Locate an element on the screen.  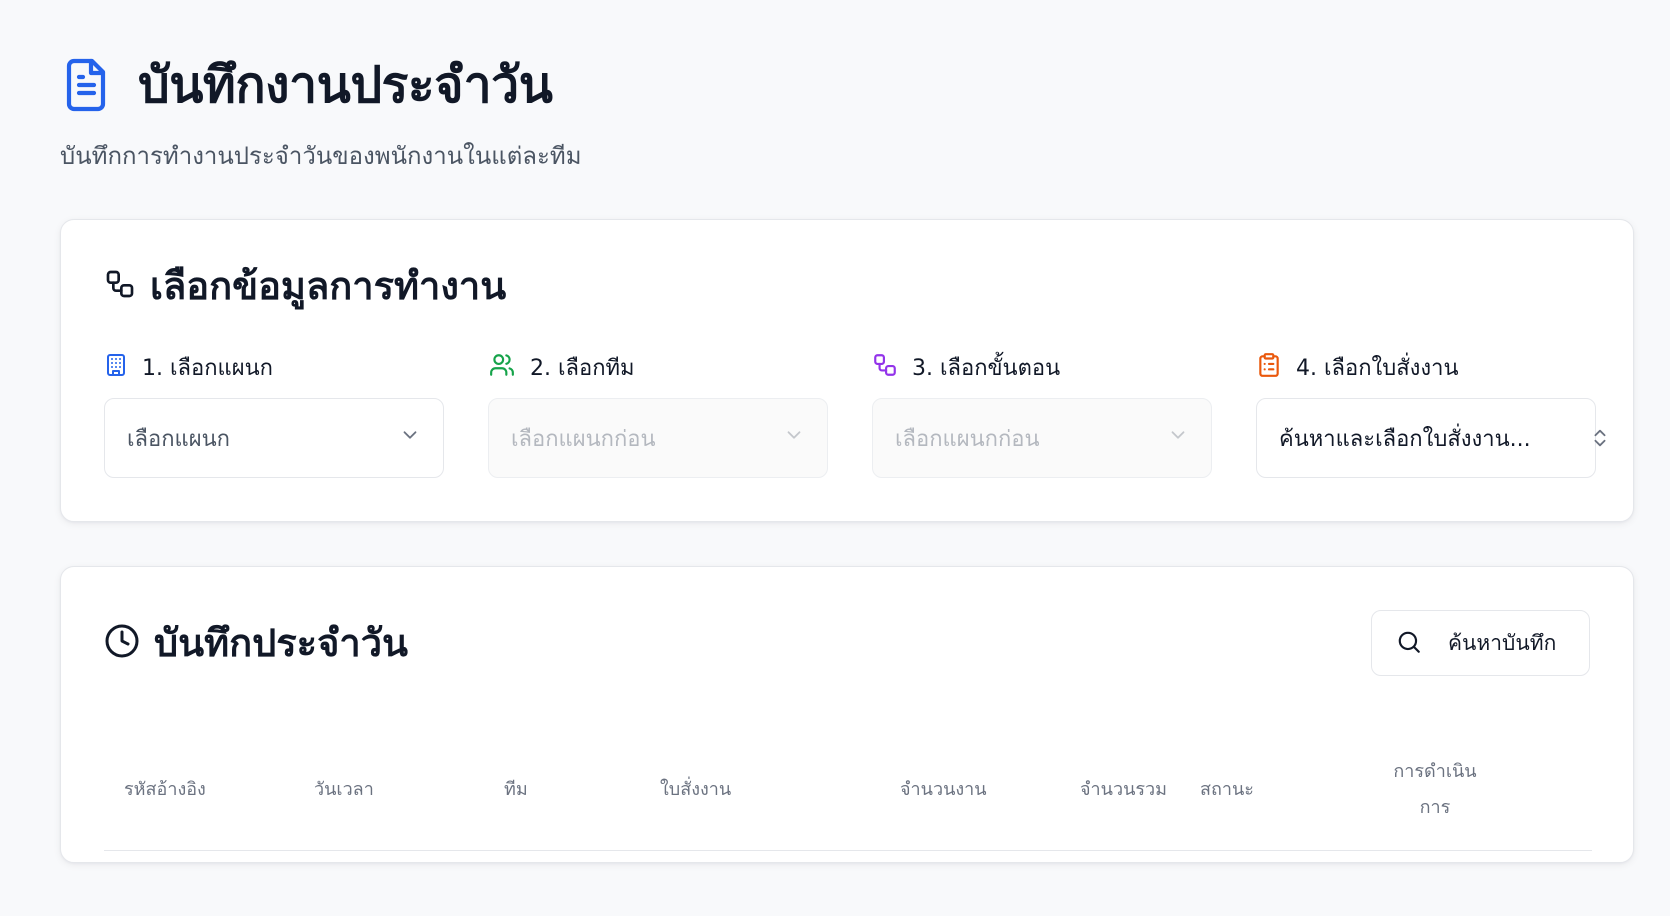
column-header-total-amount: จำนวนรวม is located at coordinates (1123, 790).